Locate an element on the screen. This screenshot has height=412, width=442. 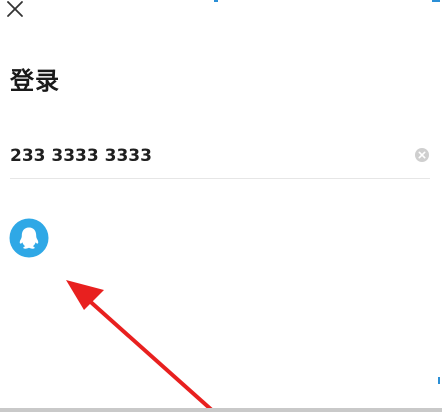
close-icon is located at coordinates (15, 9).